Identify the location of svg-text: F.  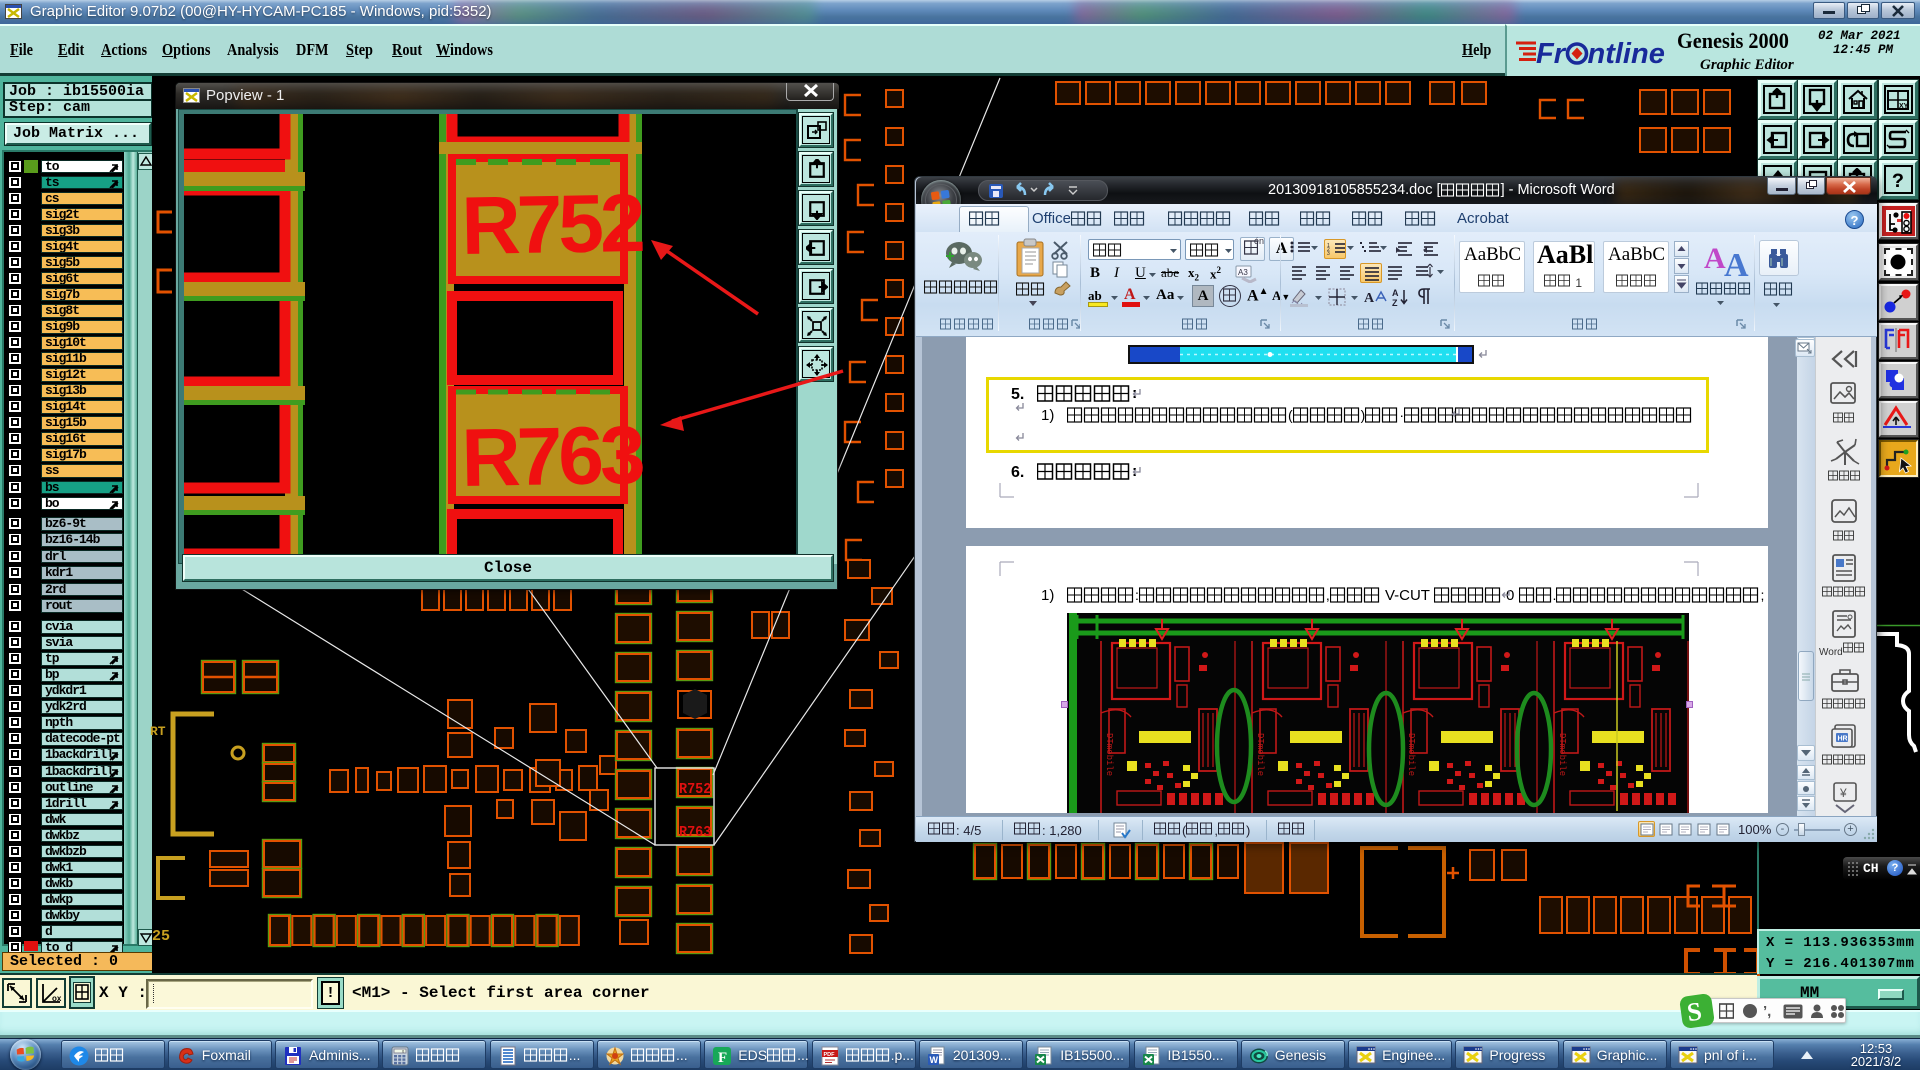
(722, 1058).